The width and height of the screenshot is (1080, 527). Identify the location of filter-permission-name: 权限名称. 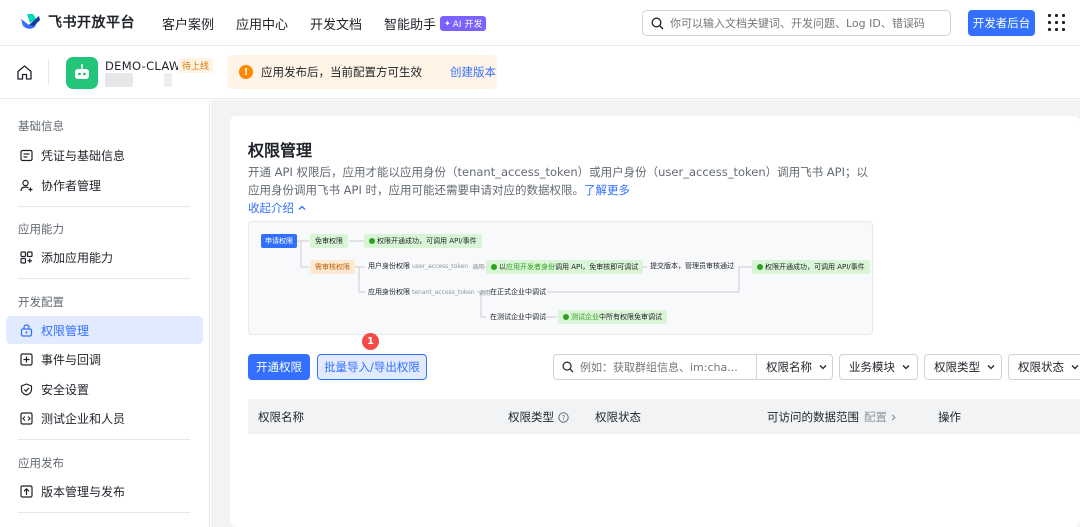
(794, 367).